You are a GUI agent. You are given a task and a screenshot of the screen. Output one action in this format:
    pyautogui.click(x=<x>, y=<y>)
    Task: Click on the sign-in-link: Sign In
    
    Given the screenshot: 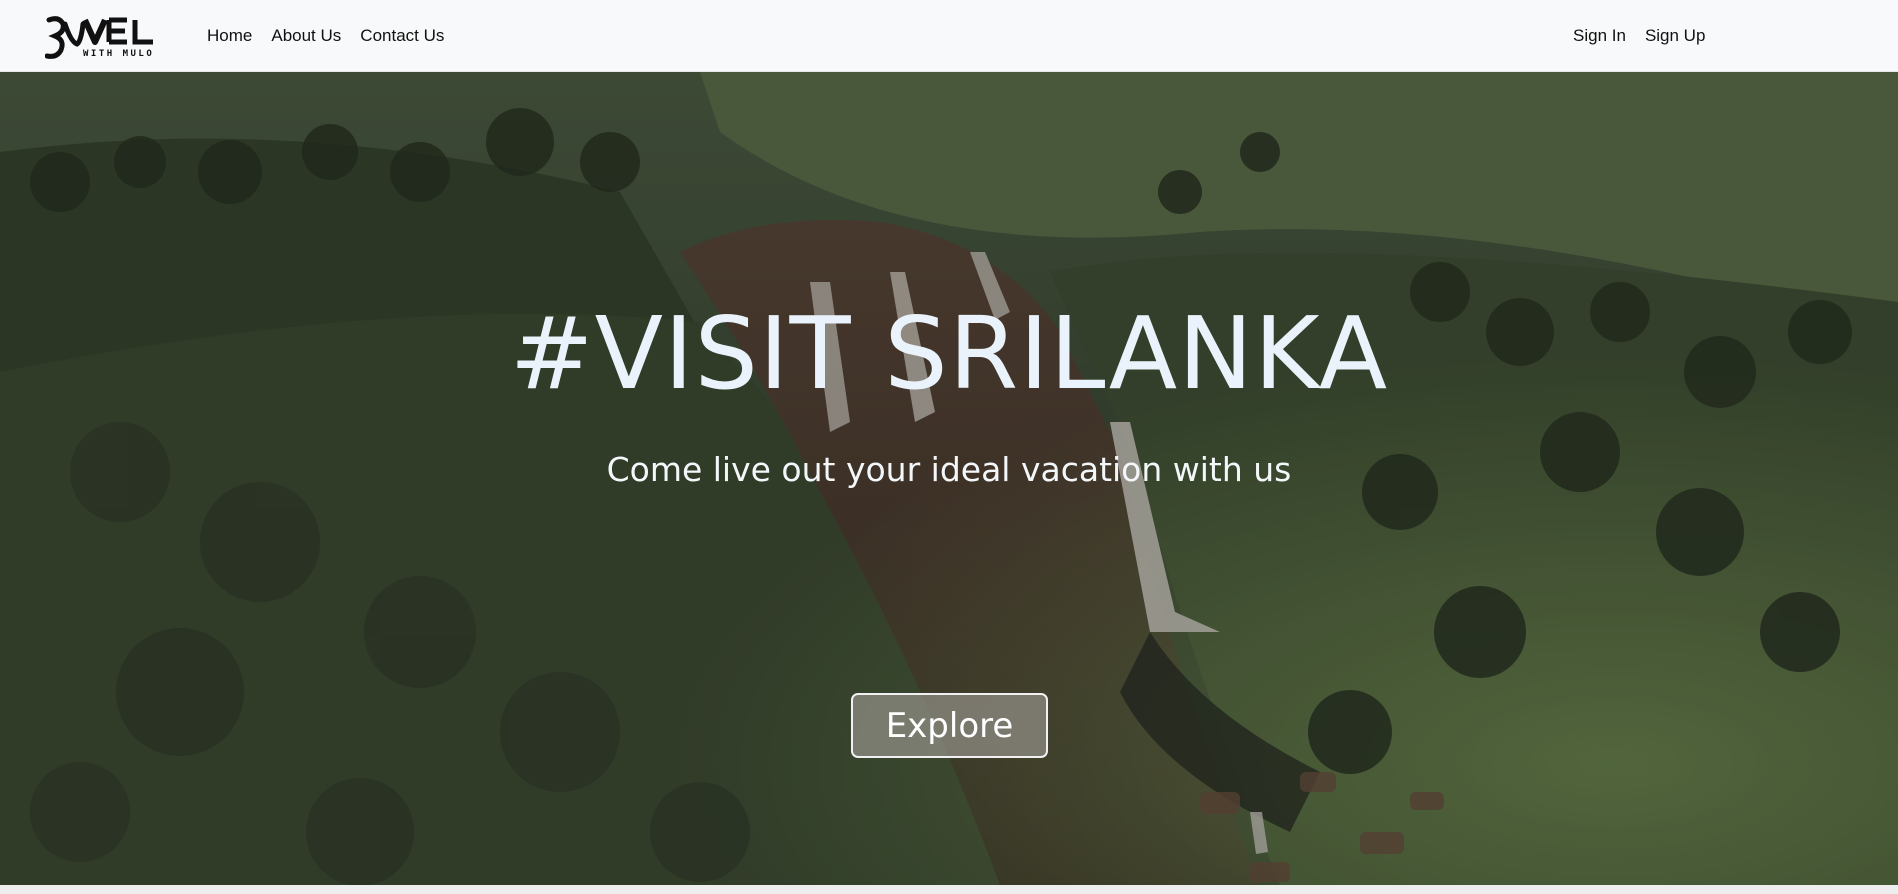 What is the action you would take?
    pyautogui.click(x=1599, y=36)
    